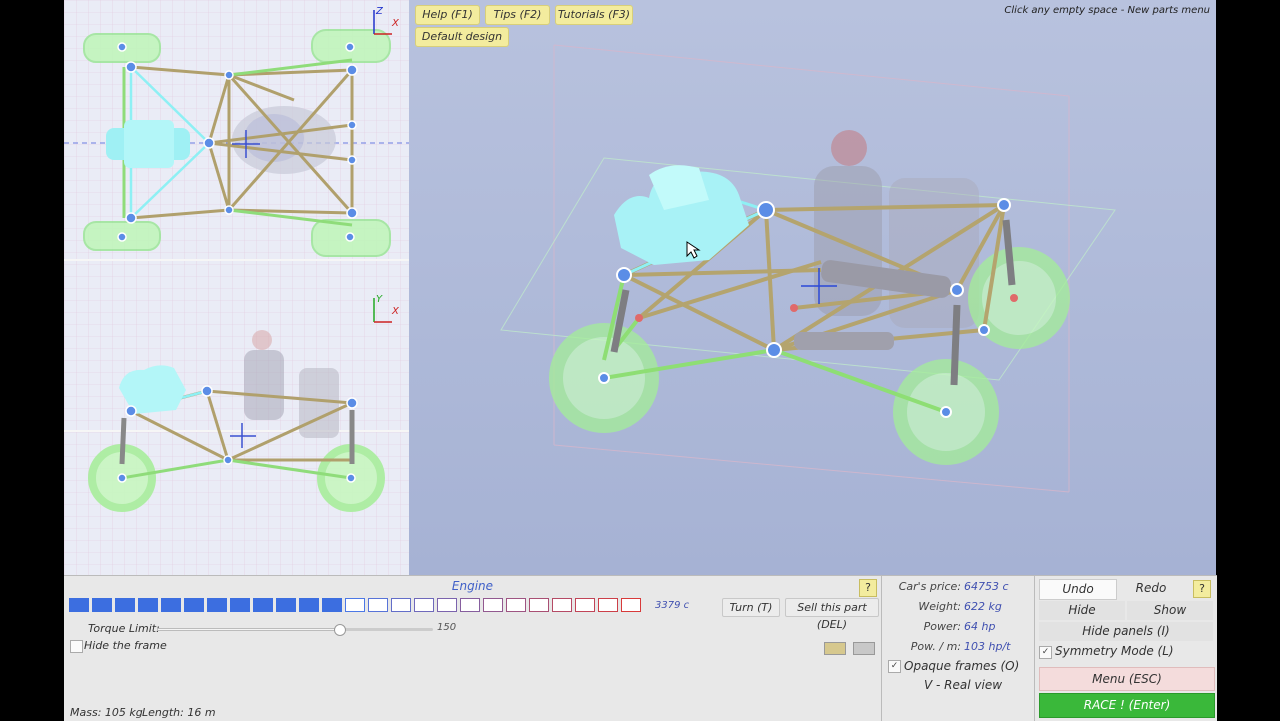 The height and width of the screenshot is (721, 1280). Describe the element at coordinates (1127, 679) in the screenshot. I see `menu-button: Menu (ESC)` at that location.